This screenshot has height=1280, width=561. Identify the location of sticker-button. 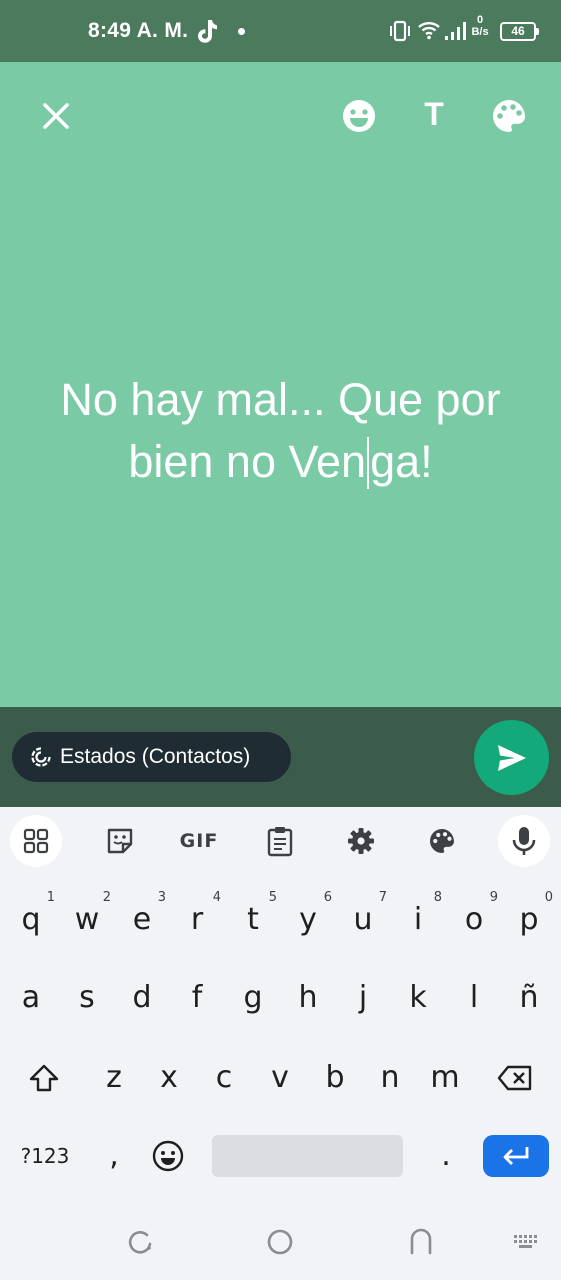
(120, 841).